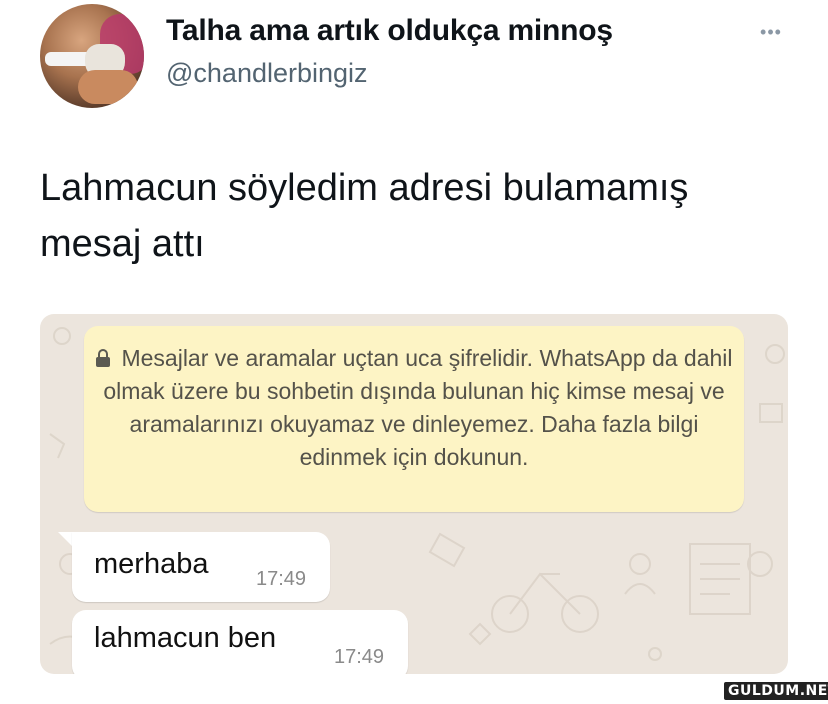  I want to click on profile-avatar, so click(92, 56).